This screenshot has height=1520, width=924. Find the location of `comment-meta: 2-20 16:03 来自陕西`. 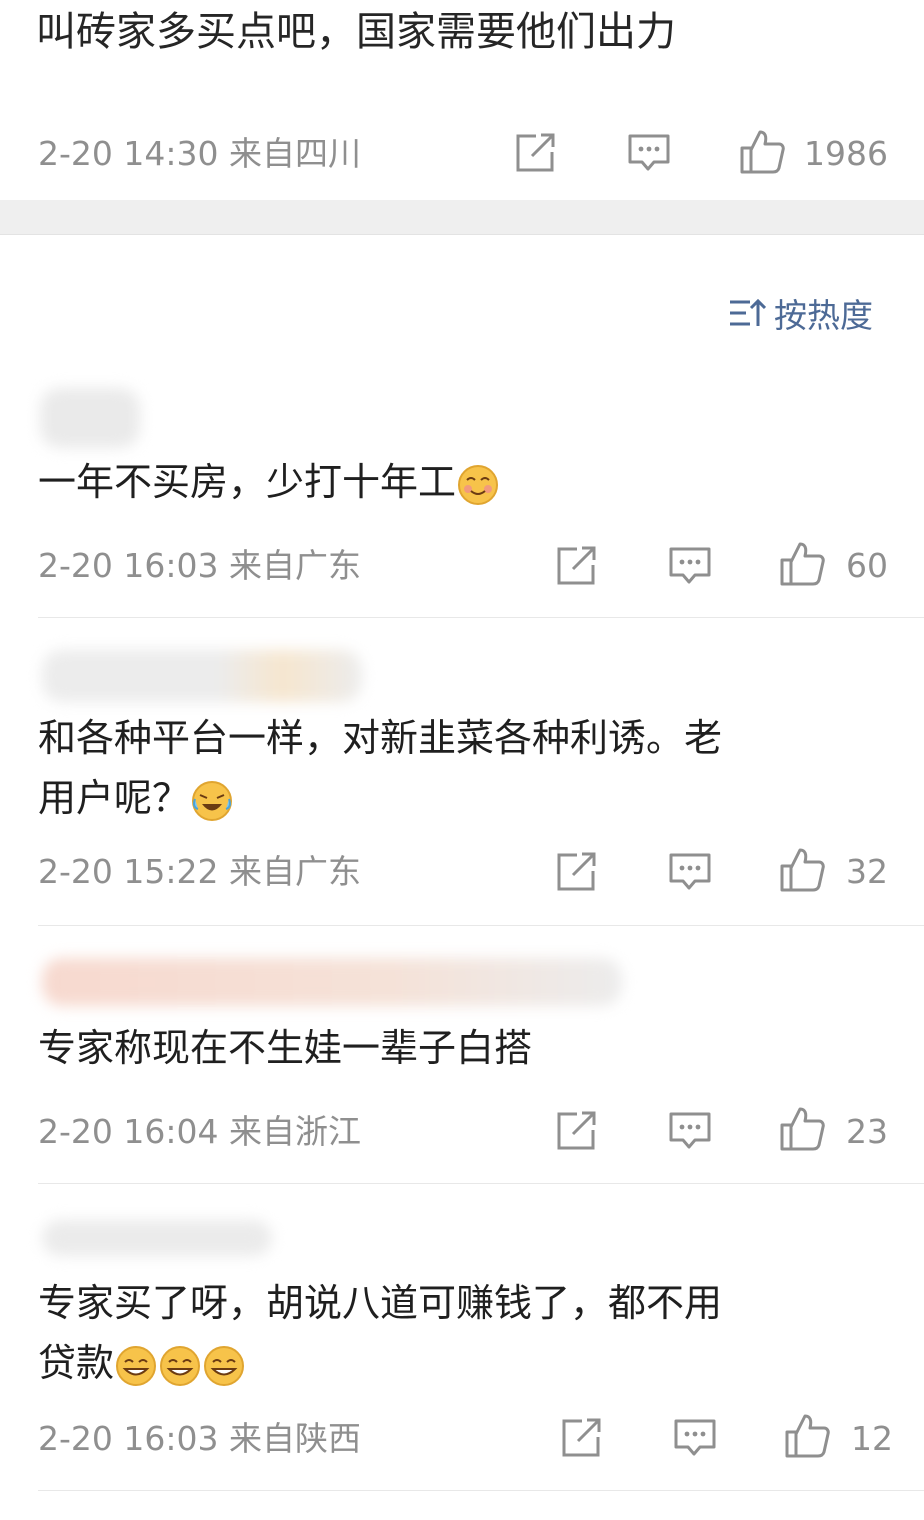

comment-meta: 2-20 16:03 来自陕西 is located at coordinates (199, 1438).